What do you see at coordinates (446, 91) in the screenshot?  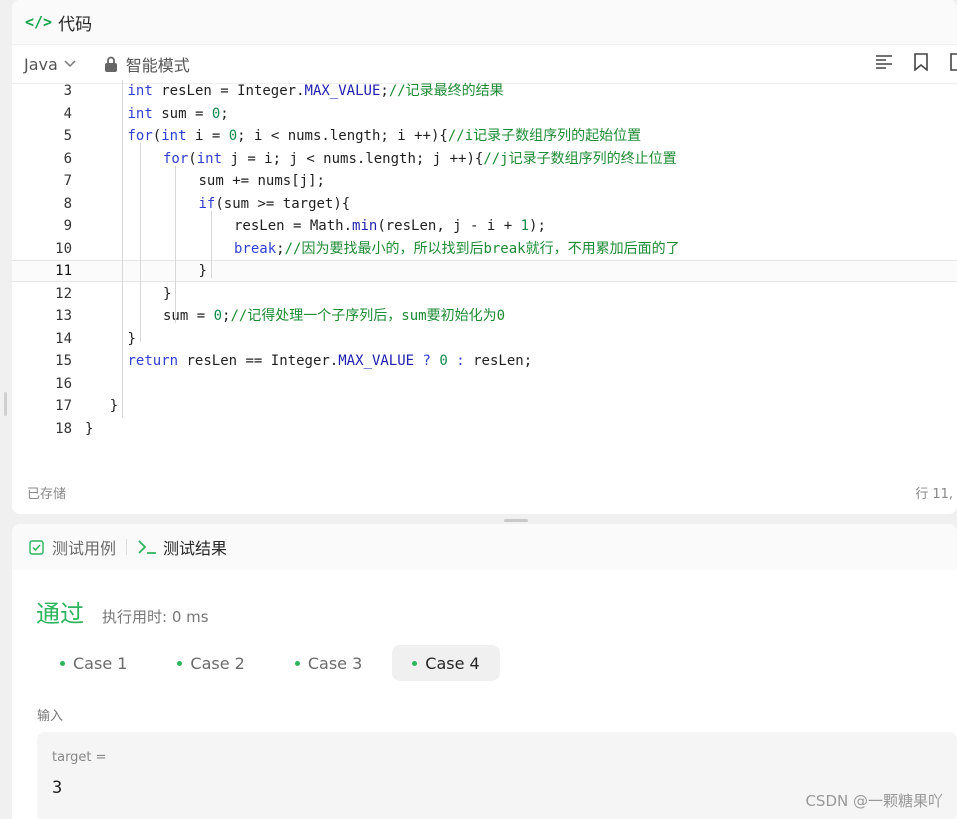 I see `code-token: //记录最终的结果` at bounding box center [446, 91].